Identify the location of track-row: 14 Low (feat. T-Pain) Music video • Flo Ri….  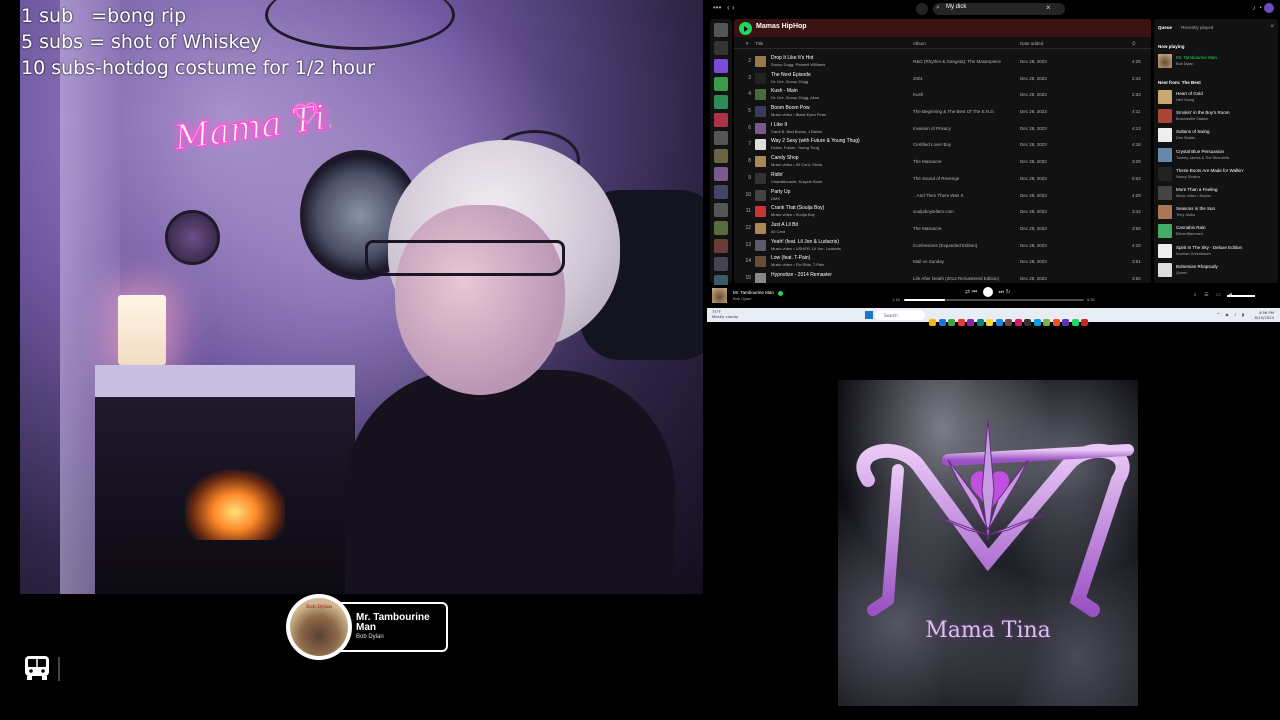
(942, 261).